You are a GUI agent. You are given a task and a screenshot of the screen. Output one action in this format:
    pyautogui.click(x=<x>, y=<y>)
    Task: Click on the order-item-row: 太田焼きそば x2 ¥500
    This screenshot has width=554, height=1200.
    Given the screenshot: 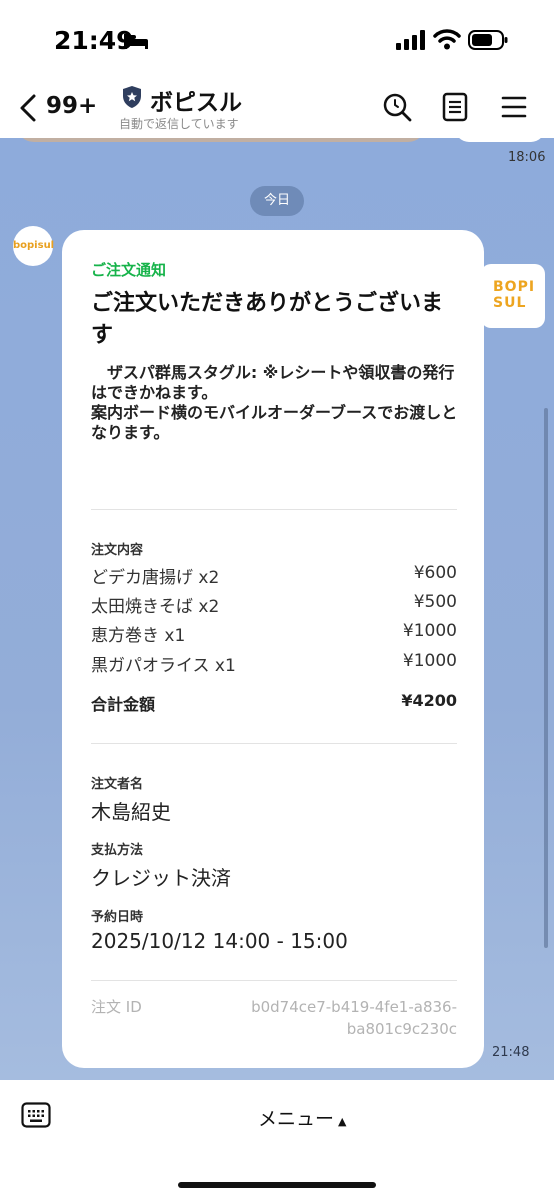 What is the action you would take?
    pyautogui.click(x=274, y=605)
    